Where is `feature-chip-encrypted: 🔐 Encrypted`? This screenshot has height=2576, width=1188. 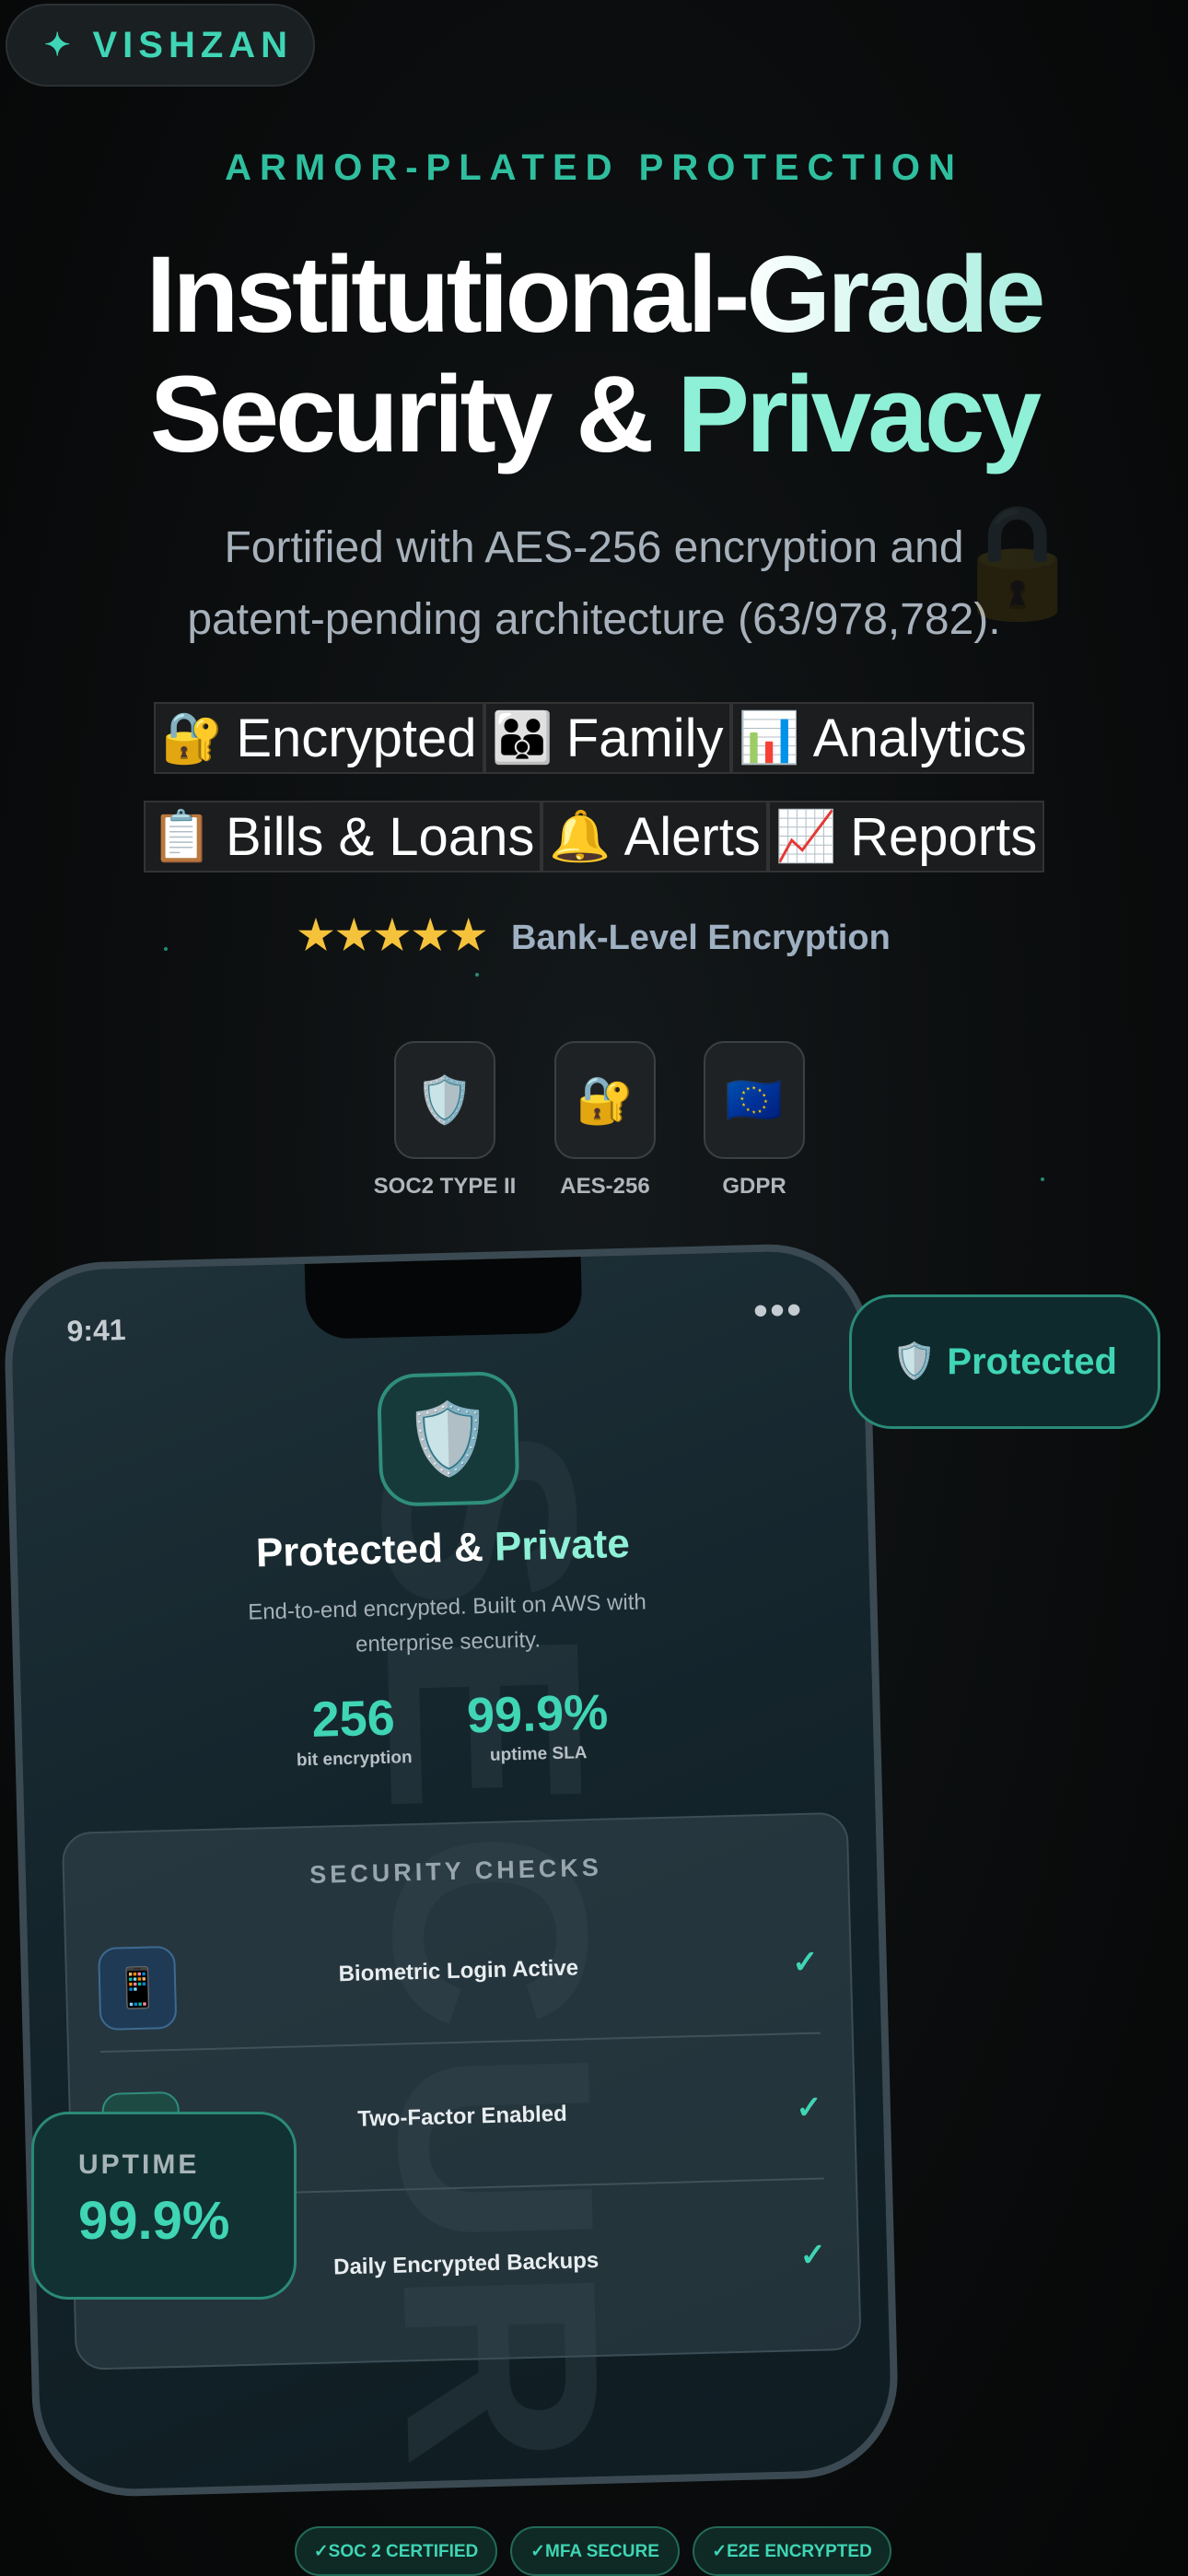 feature-chip-encrypted: 🔐 Encrypted is located at coordinates (319, 738).